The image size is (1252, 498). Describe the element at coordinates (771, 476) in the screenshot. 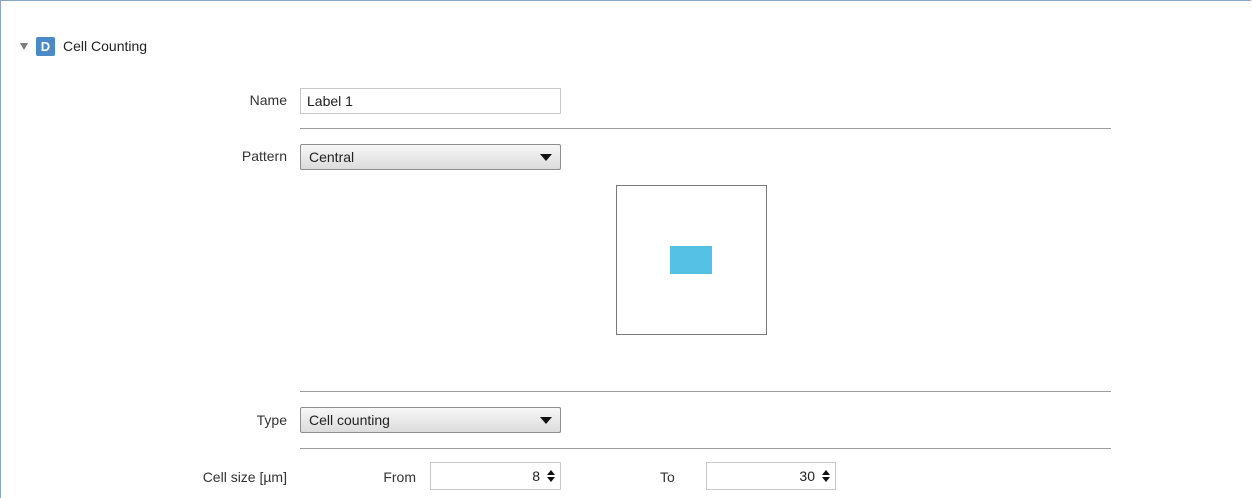

I see `to-spinner: 30` at that location.